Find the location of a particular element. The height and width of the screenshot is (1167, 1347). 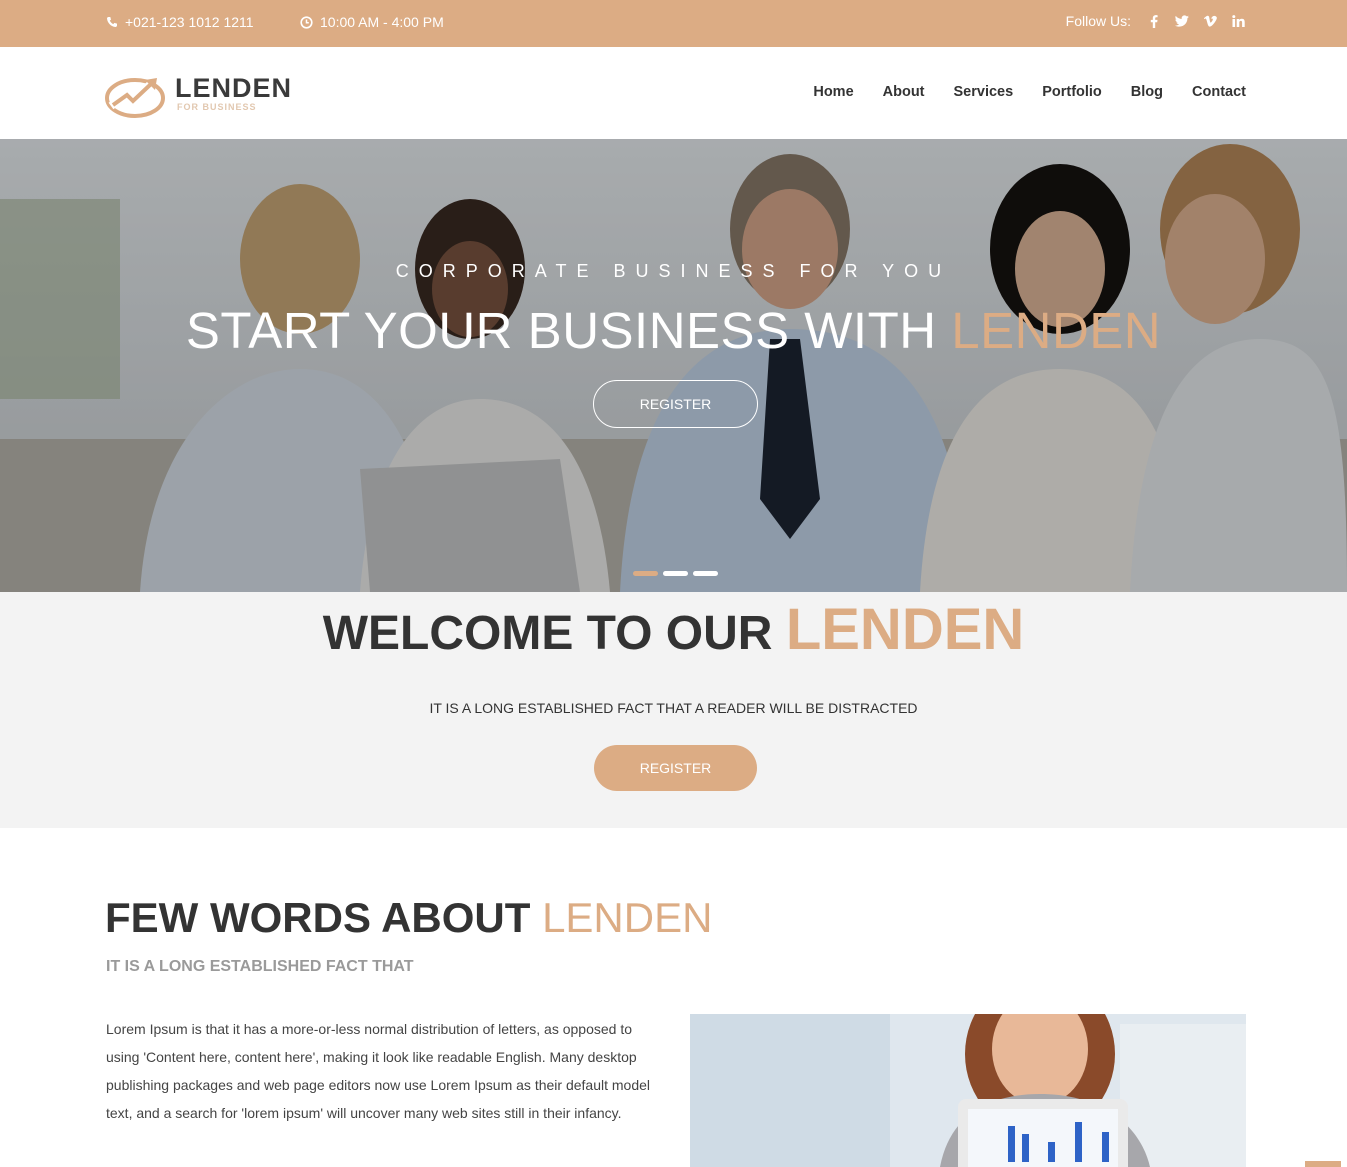

social-follow: Follow Us: is located at coordinates (1155, 21).